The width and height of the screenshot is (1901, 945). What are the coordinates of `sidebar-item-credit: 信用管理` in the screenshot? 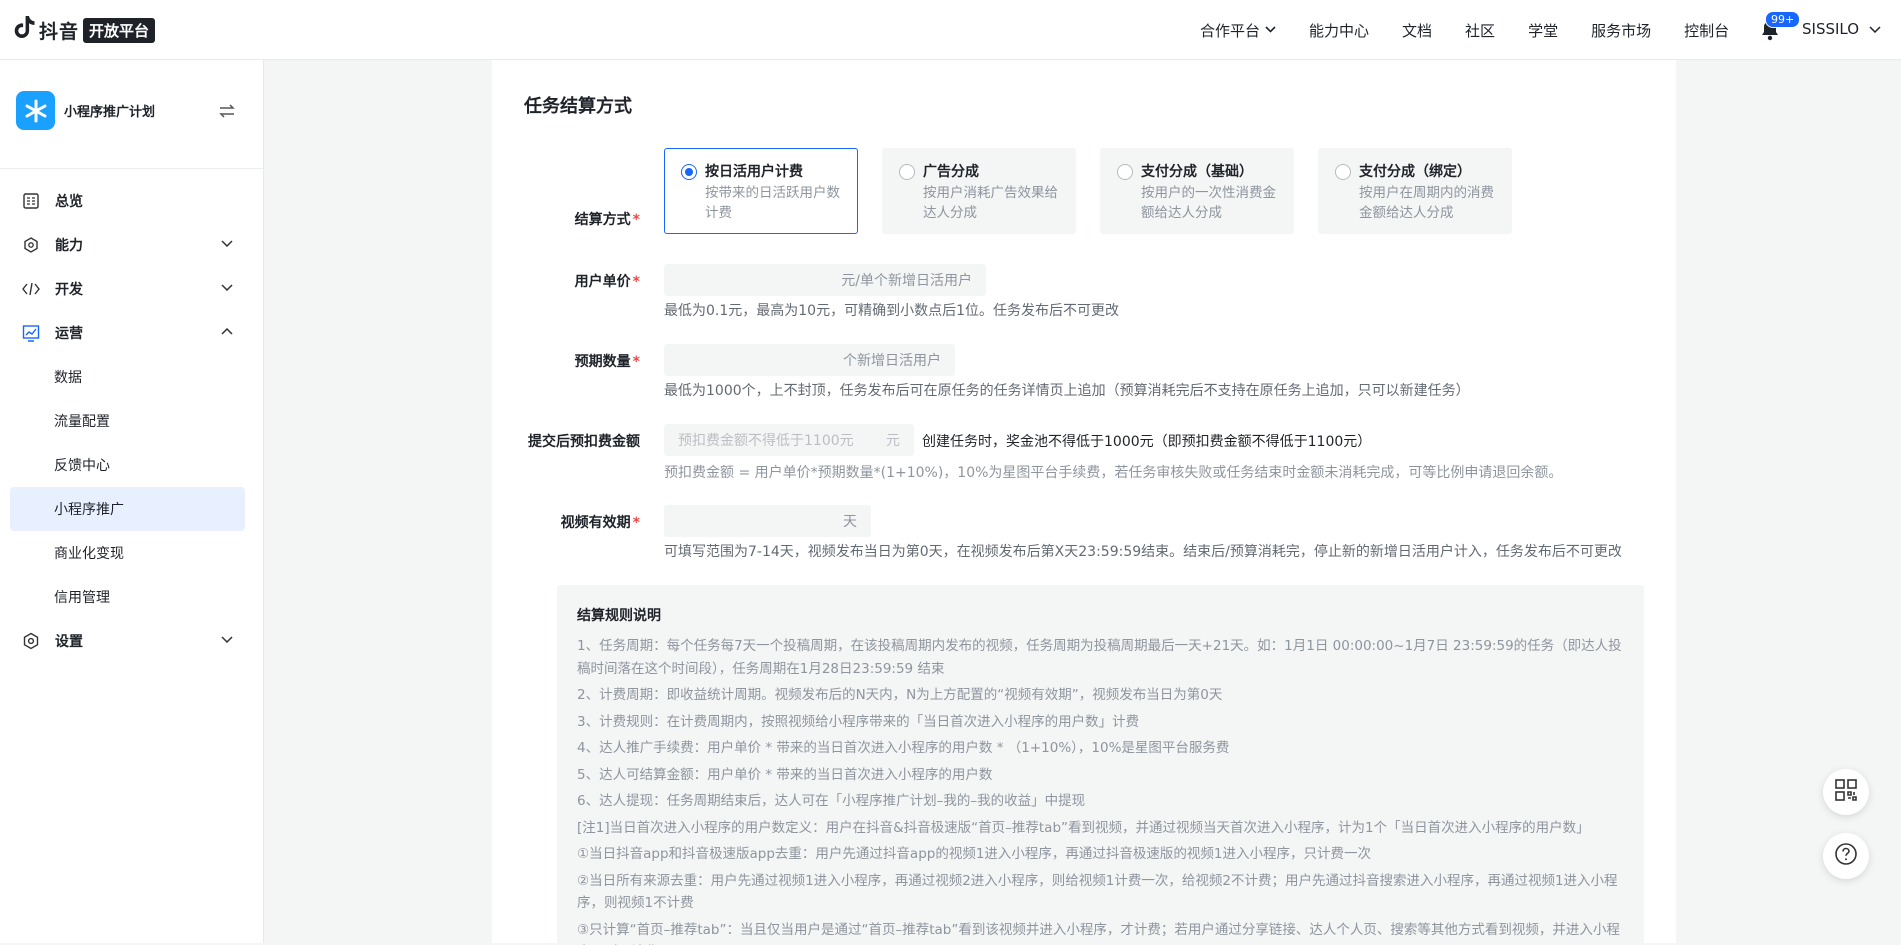 It's located at (127, 597).